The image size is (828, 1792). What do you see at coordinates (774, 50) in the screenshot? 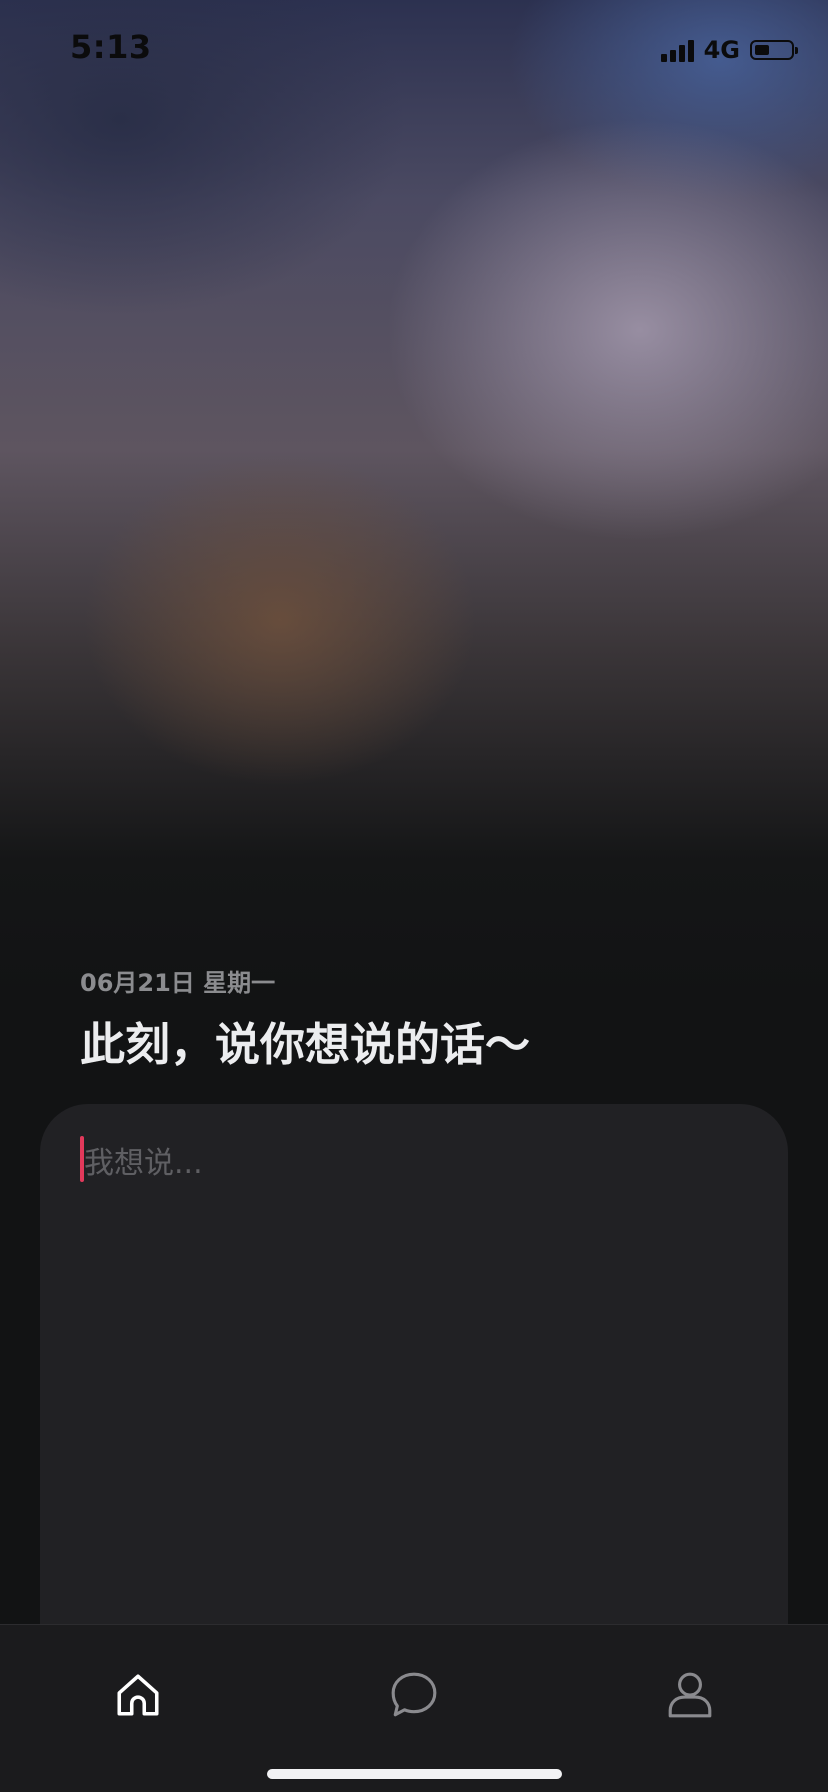
I see `battery-icon` at bounding box center [774, 50].